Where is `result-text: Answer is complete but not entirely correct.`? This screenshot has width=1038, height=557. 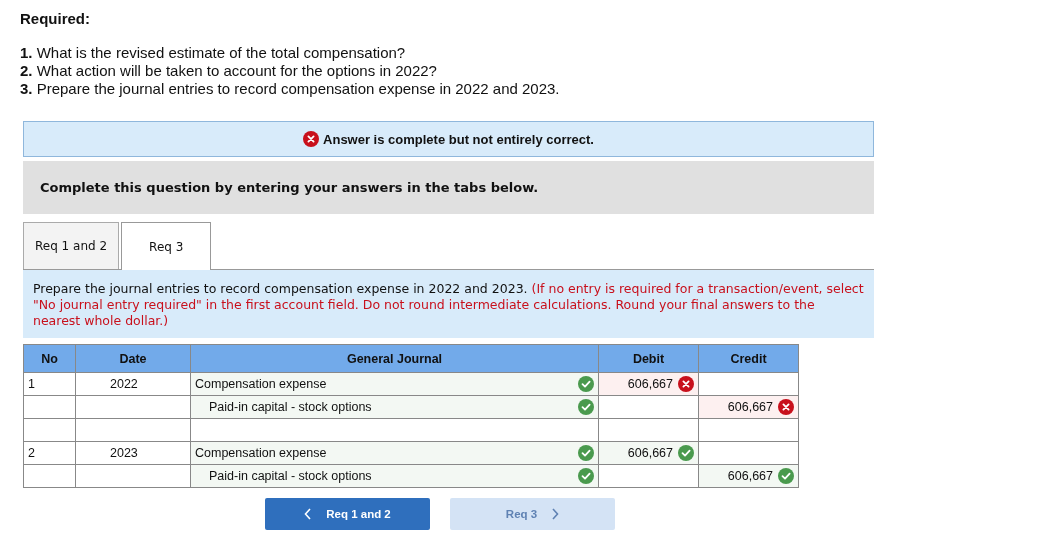 result-text: Answer is complete but not entirely correct. is located at coordinates (458, 139).